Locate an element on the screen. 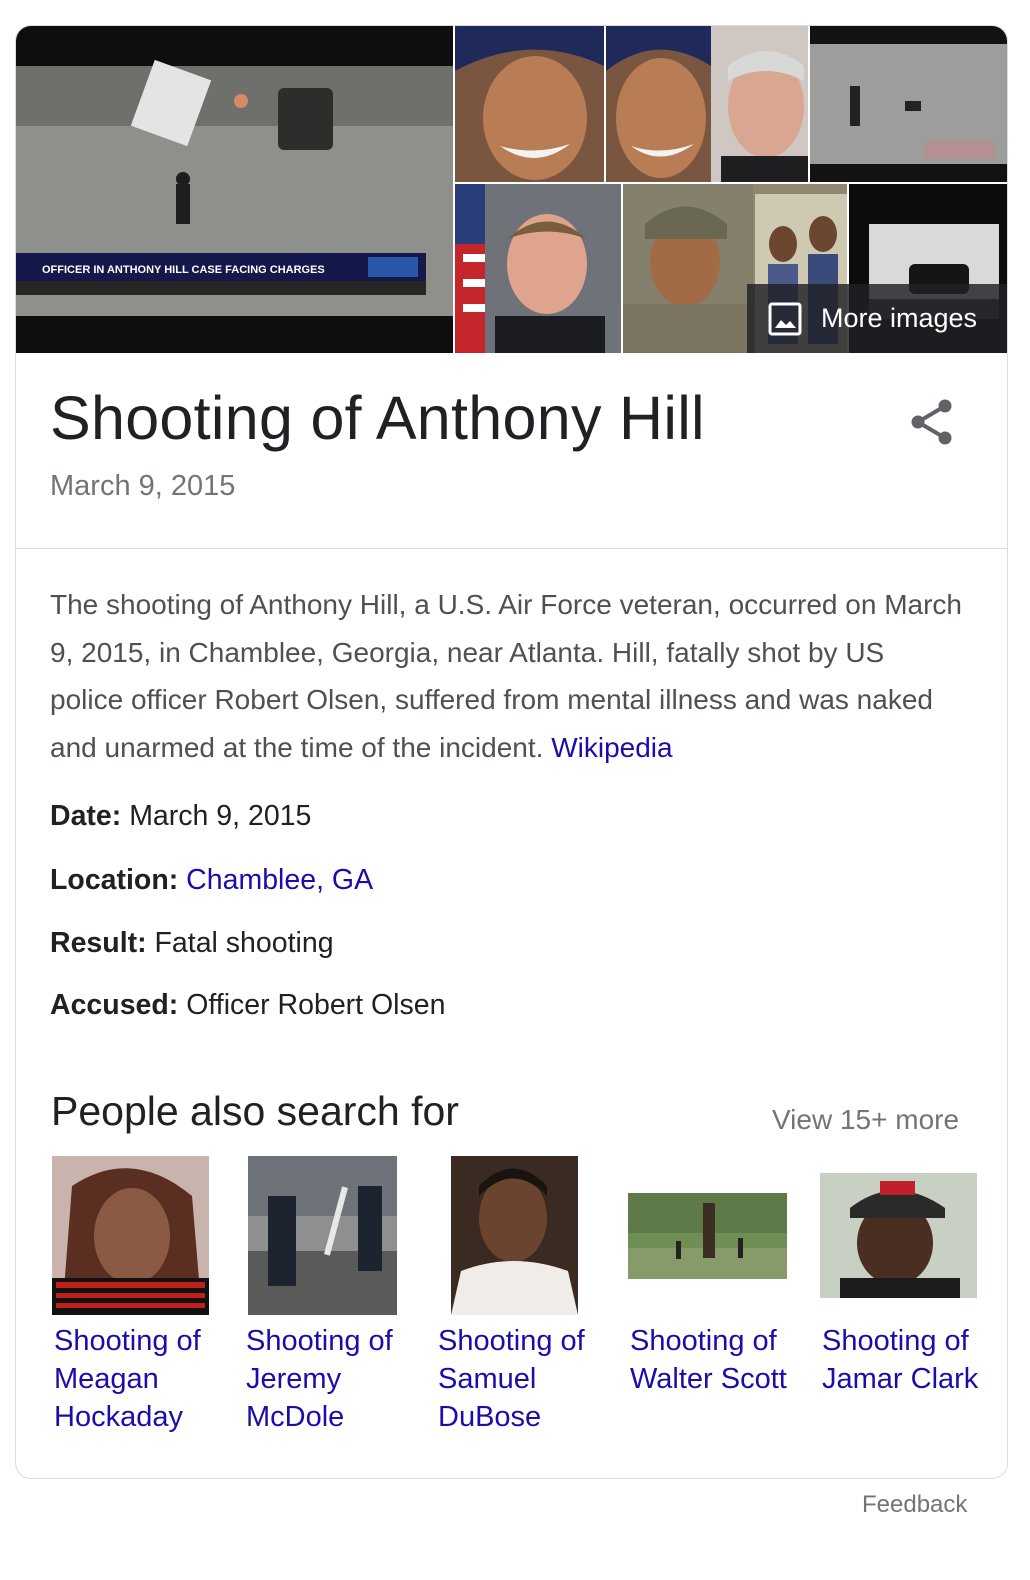 Image resolution: width=1030 pixels, height=1580 pixels. gallery-image-scene is located at coordinates (908, 104).